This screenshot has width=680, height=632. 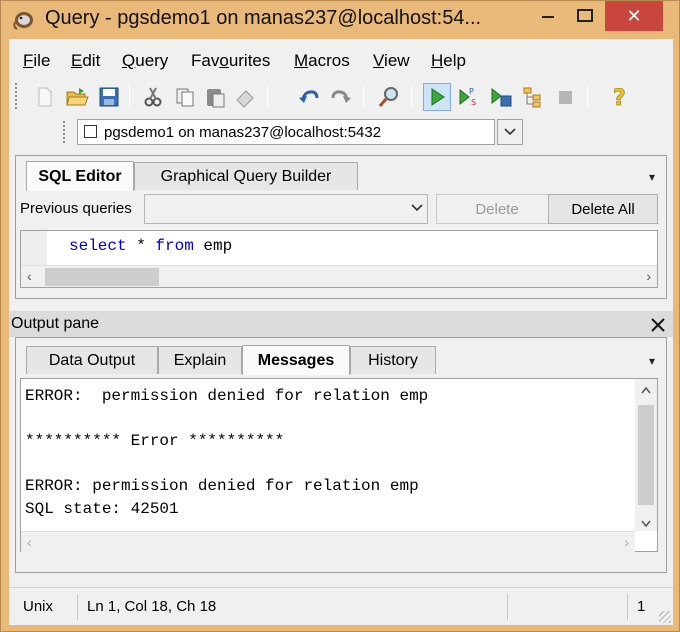 I want to click on execute-pgscript-icon: PS, so click(x=469, y=97).